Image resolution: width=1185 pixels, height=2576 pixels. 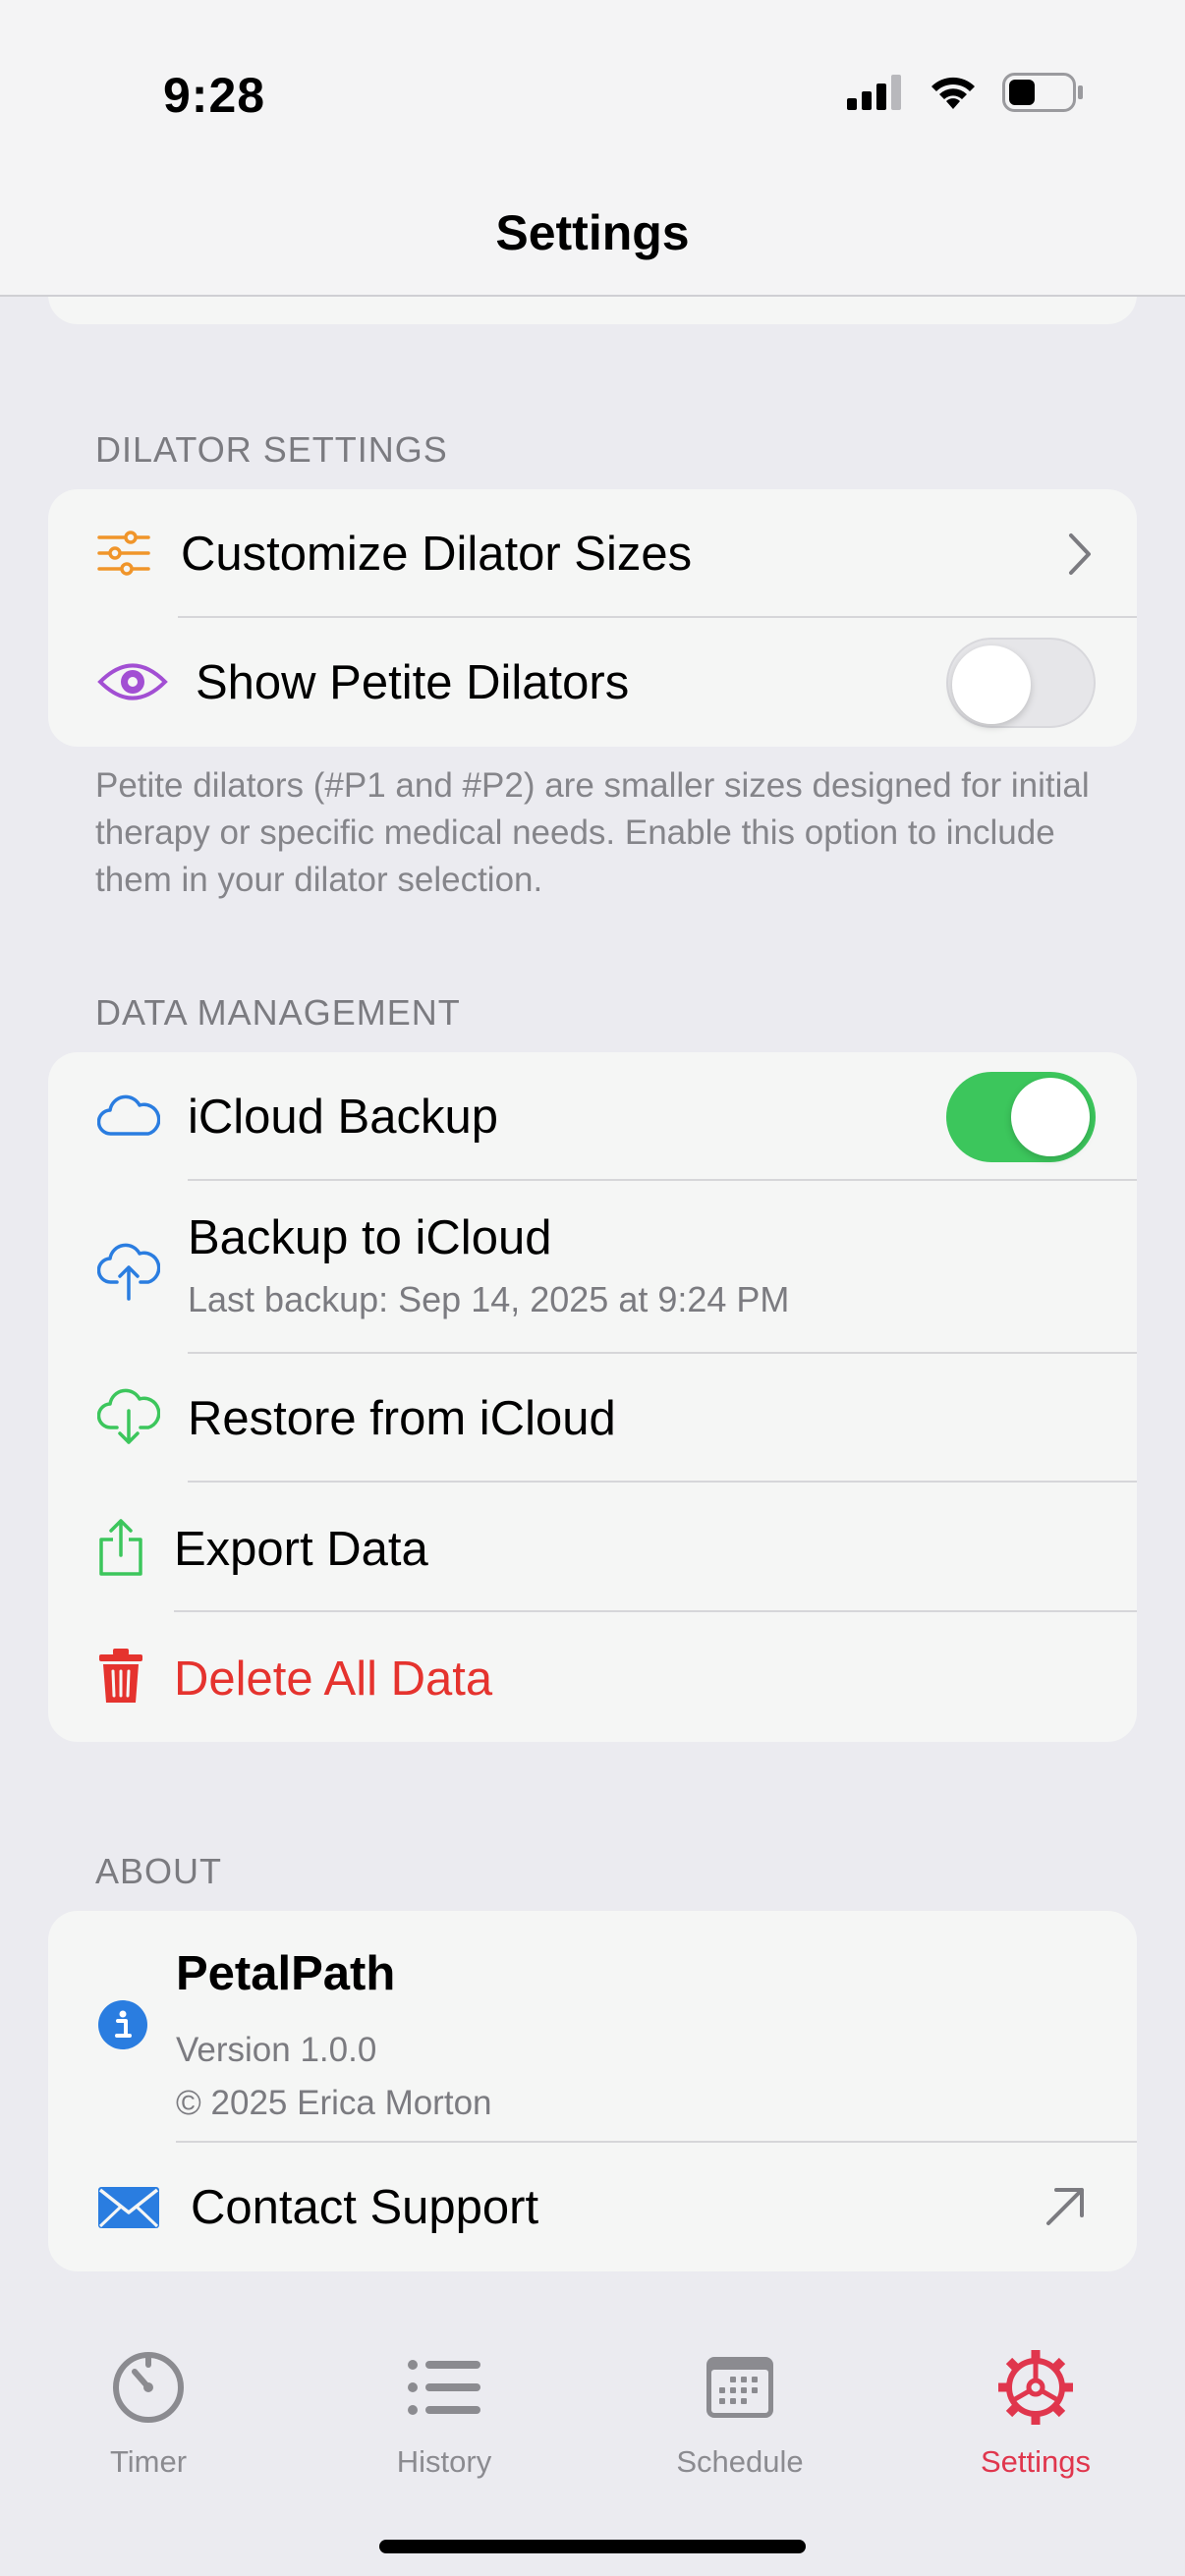 I want to click on app-version: Version 1.0.0, so click(x=277, y=2050).